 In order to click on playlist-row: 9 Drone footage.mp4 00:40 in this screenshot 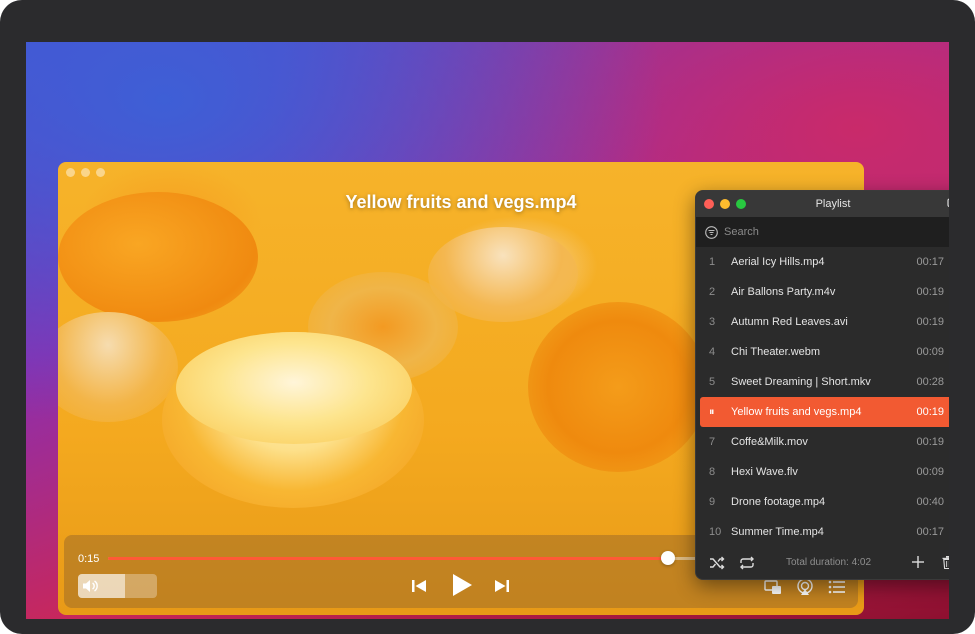, I will do `click(822, 502)`.